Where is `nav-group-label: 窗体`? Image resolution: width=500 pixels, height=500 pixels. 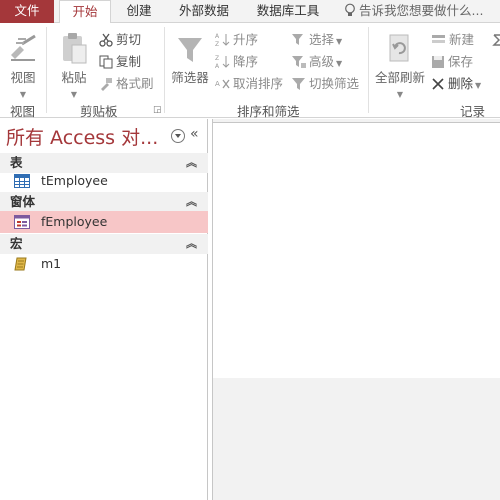
nav-group-label: 窗体 is located at coordinates (23, 201).